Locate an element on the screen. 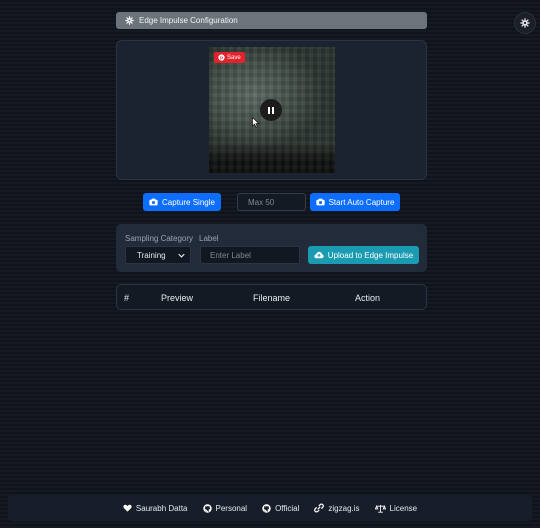 The width and height of the screenshot is (540, 528). column-header-filename: Filename is located at coordinates (272, 298).